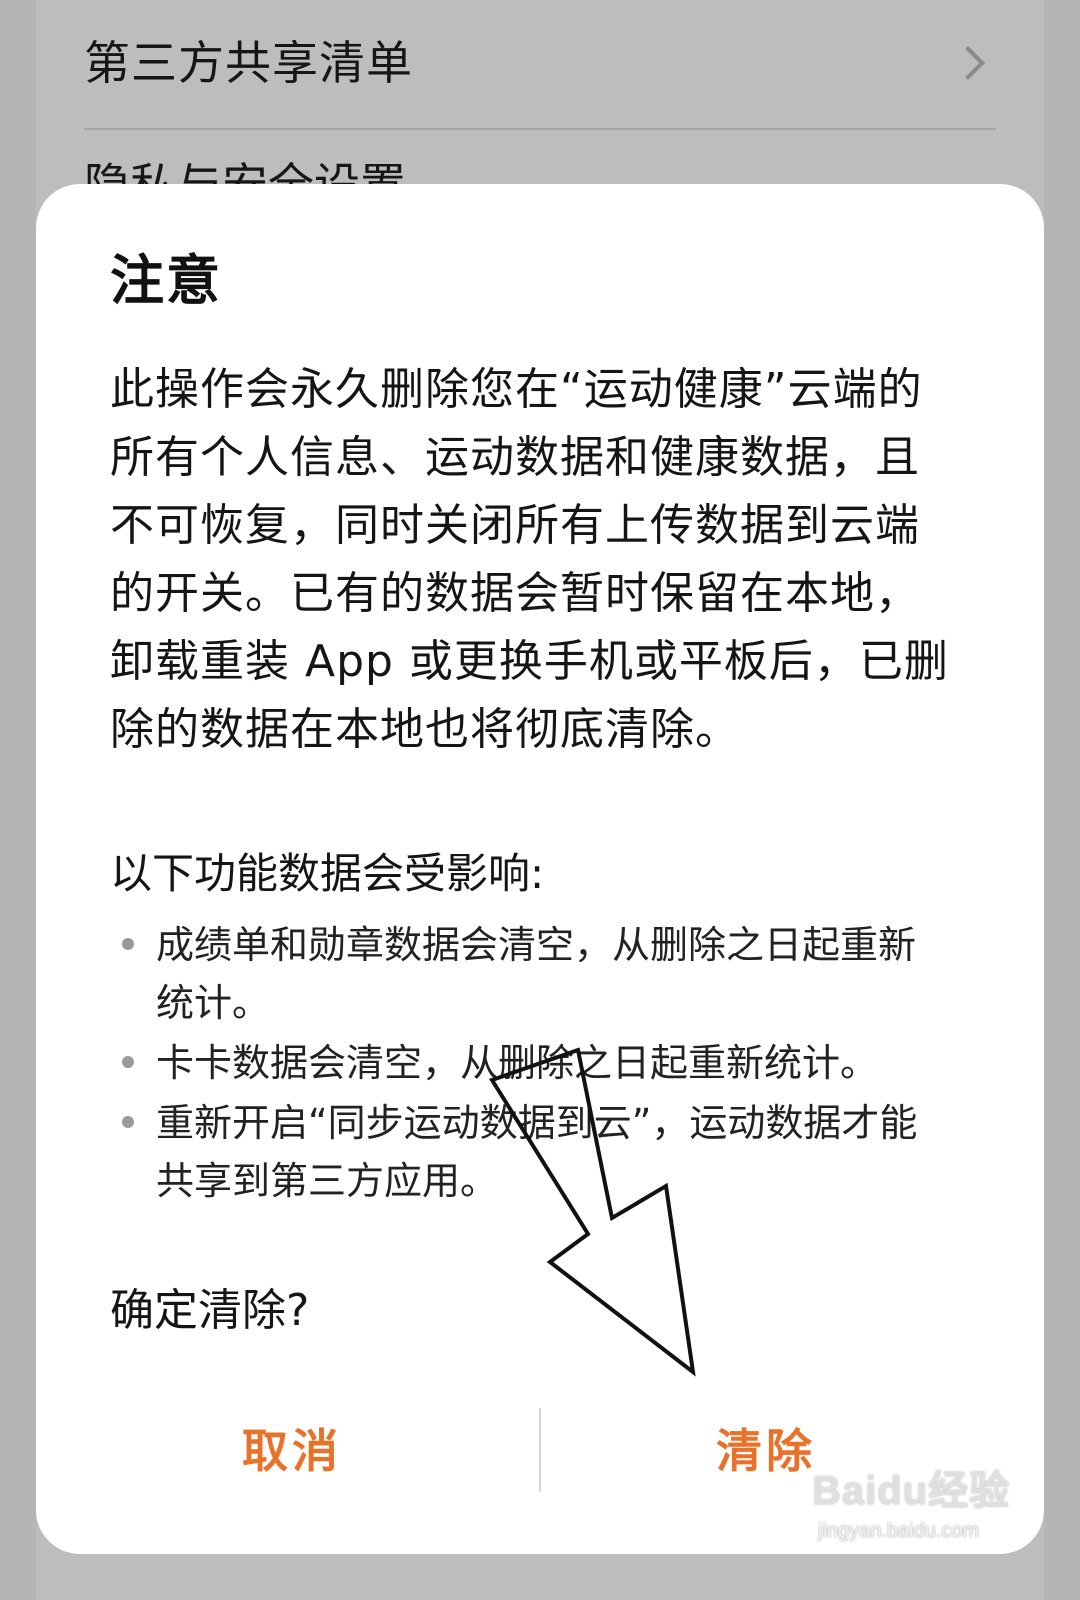  I want to click on bullet-text: 成绩单和勋章数据会清空，从删除之日起重新统计。, so click(536, 974).